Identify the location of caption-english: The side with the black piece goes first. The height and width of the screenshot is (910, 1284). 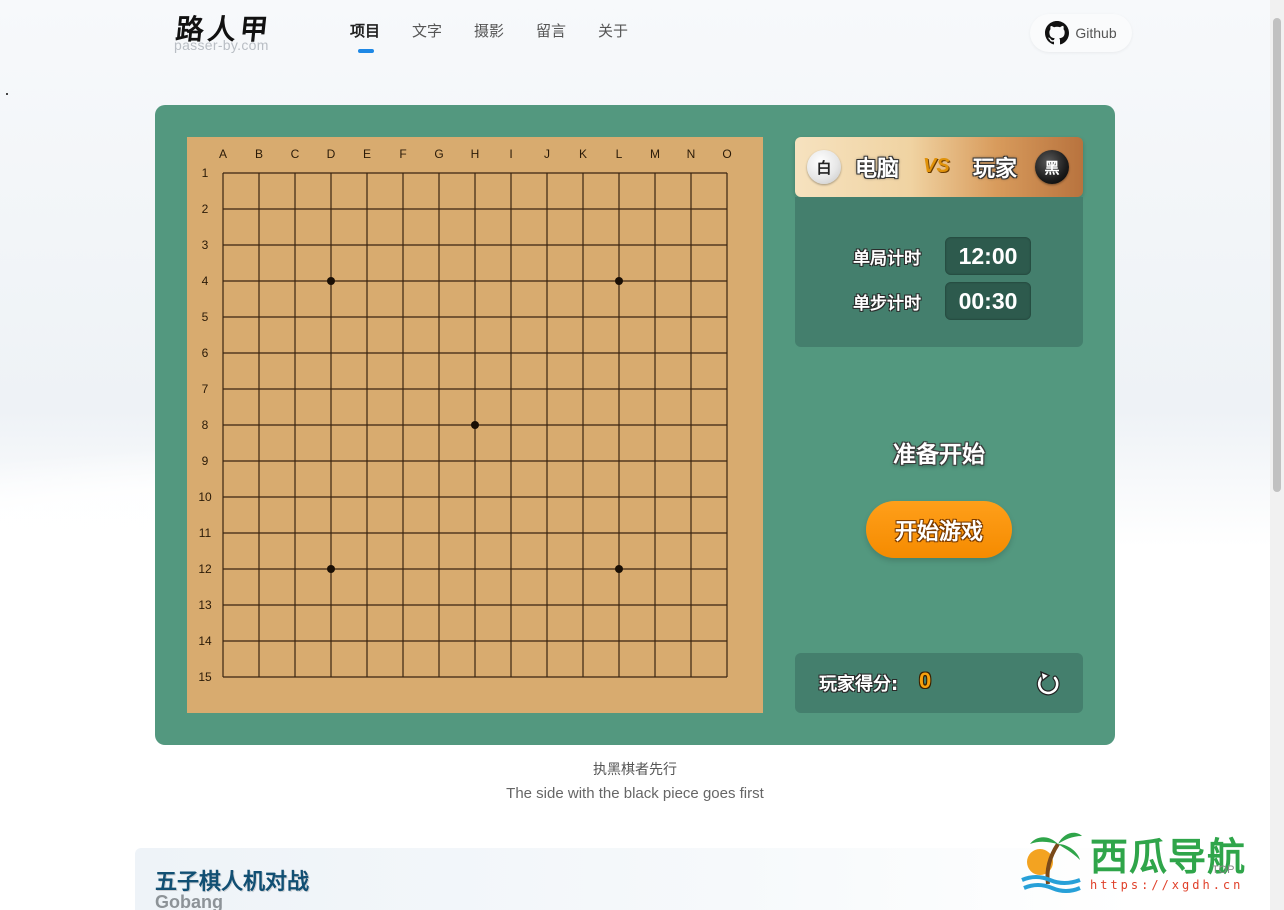
(635, 793).